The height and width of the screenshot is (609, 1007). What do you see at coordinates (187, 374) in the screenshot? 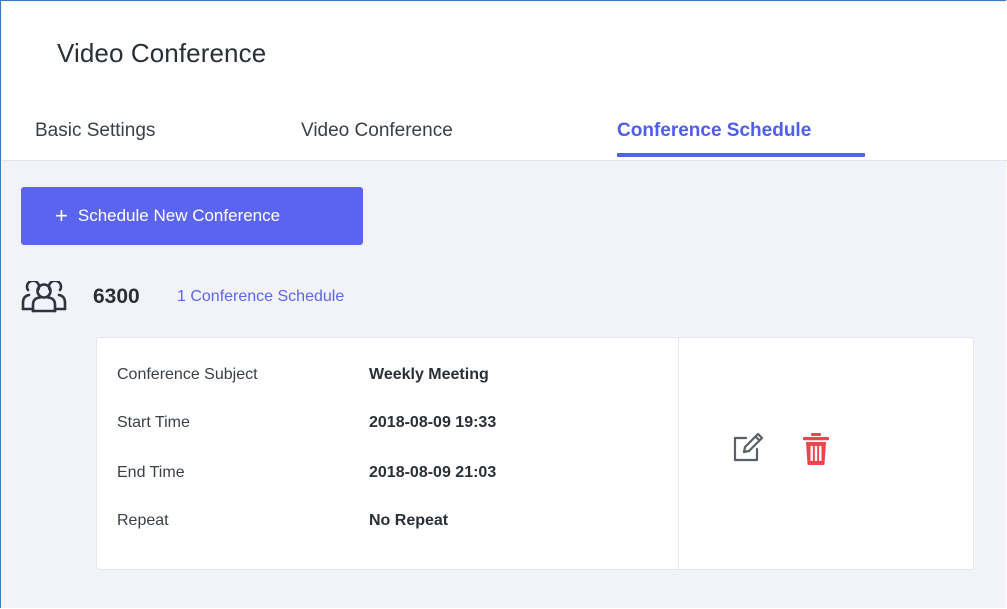
I see `conference-subject-label: Conference Subject` at bounding box center [187, 374].